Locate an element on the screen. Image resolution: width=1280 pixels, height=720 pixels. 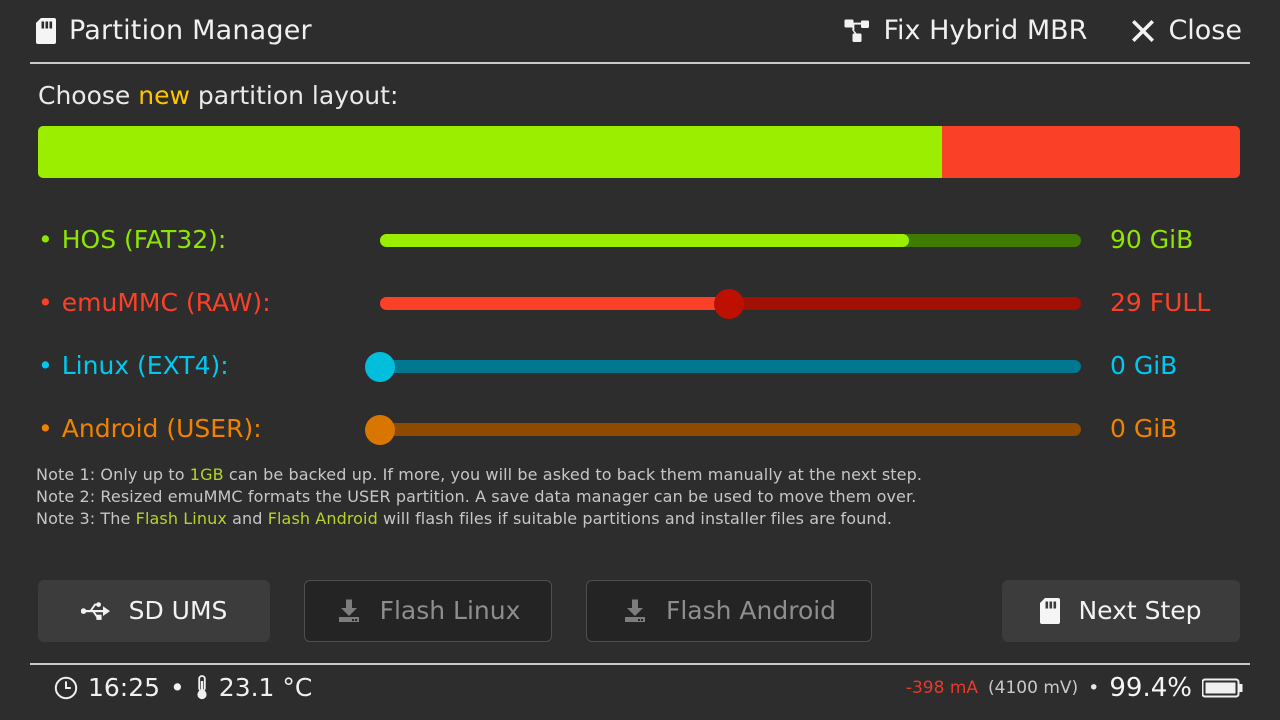
fix-hybrid-mbr-button: Fix Hybrid MBR is located at coordinates (965, 31).